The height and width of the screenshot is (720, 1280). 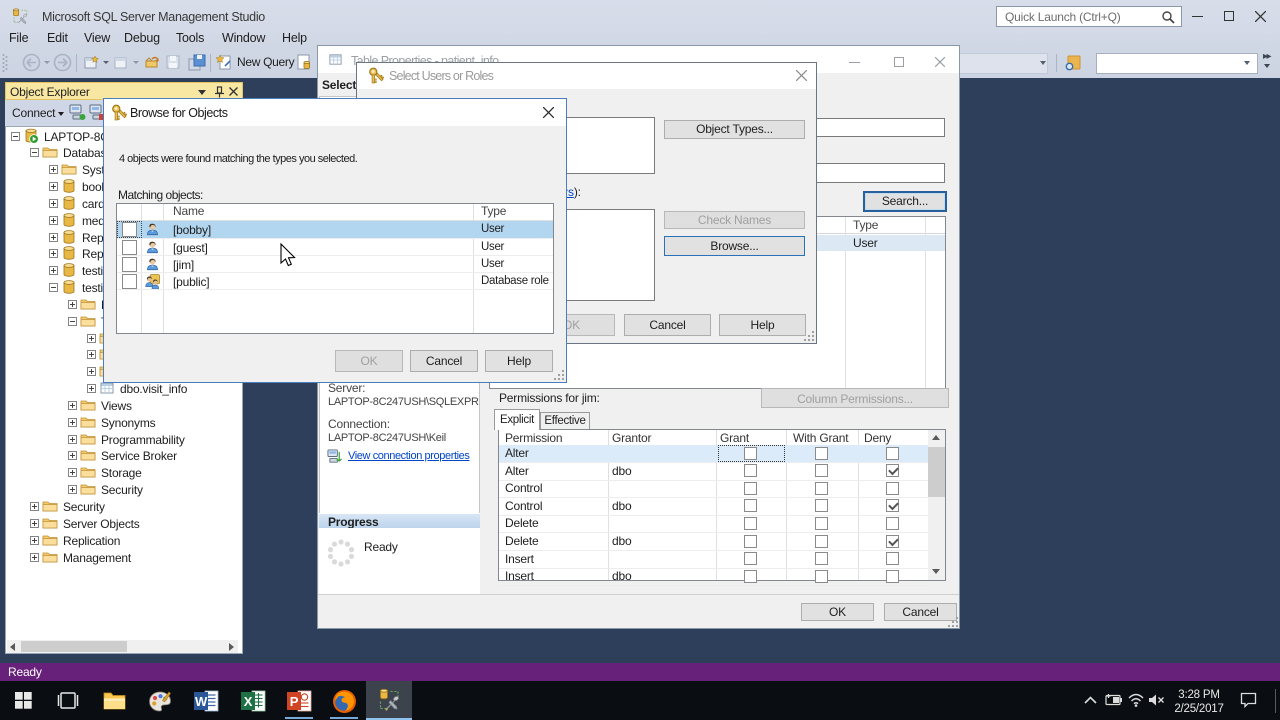 I want to click on svg-text: X, so click(x=248, y=701).